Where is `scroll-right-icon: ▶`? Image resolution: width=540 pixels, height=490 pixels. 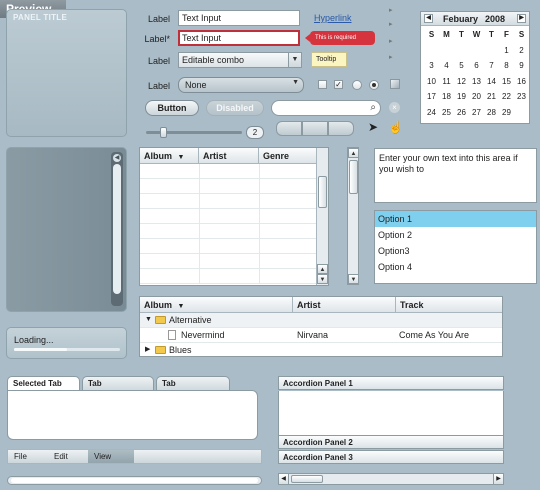
scroll-right-icon: ▶ is located at coordinates (498, 479).